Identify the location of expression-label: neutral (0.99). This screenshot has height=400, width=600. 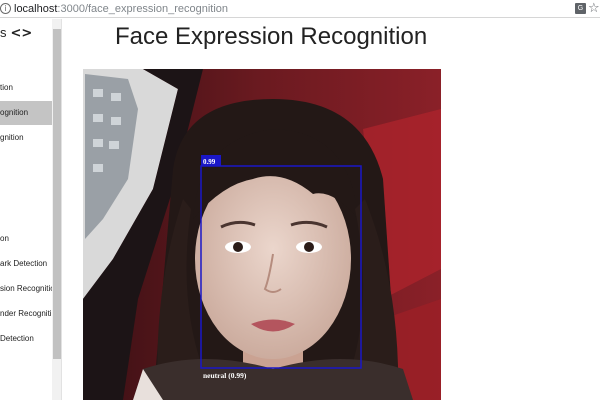
(225, 375).